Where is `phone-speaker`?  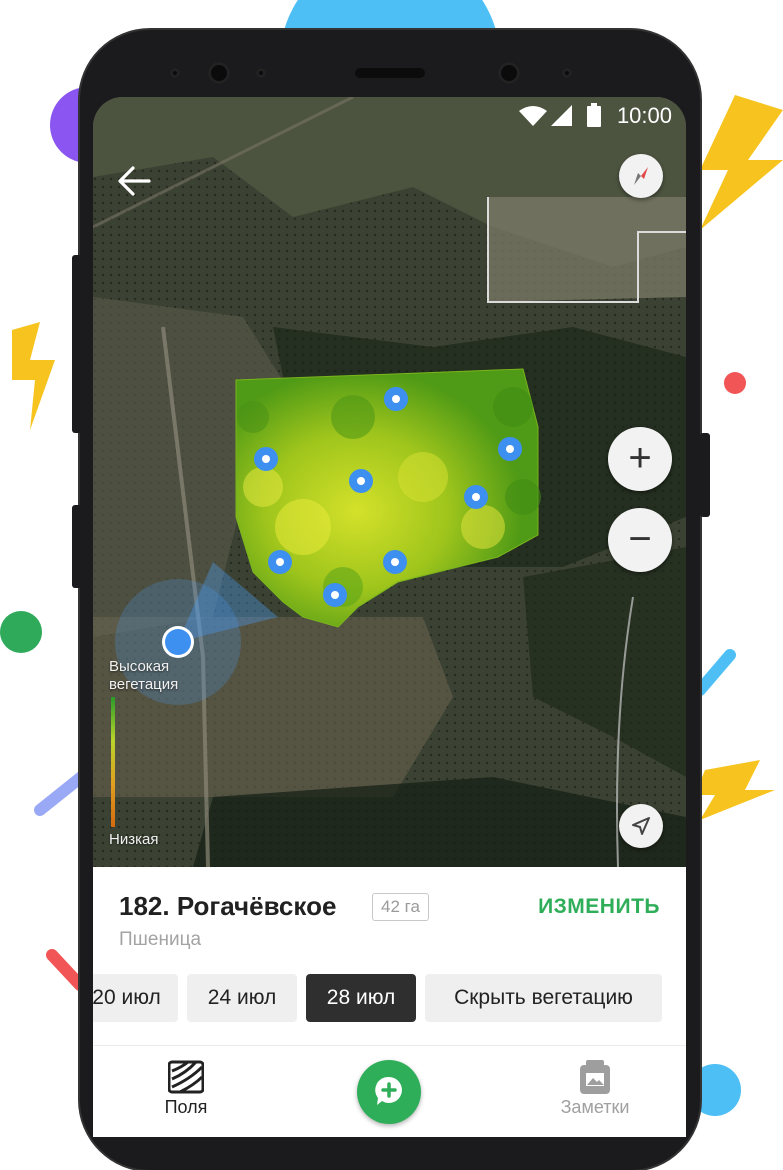 phone-speaker is located at coordinates (390, 73).